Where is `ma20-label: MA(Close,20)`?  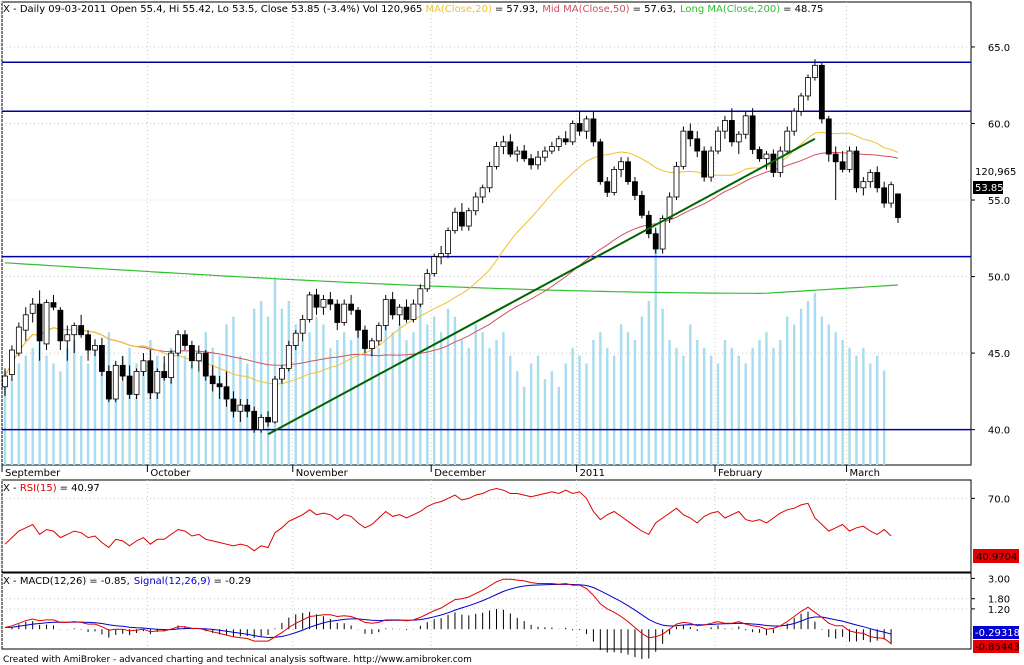 ma20-label: MA(Close,20) is located at coordinates (458, 9).